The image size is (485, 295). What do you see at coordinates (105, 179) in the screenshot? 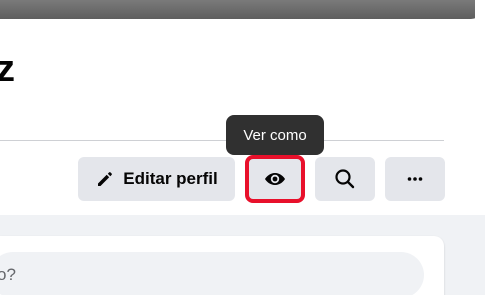
I see `pencil-icon` at bounding box center [105, 179].